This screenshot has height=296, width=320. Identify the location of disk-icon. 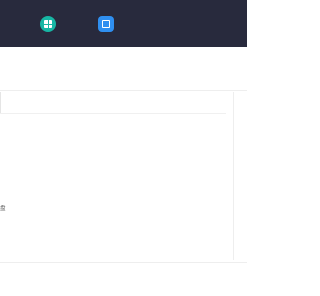
(106, 24).